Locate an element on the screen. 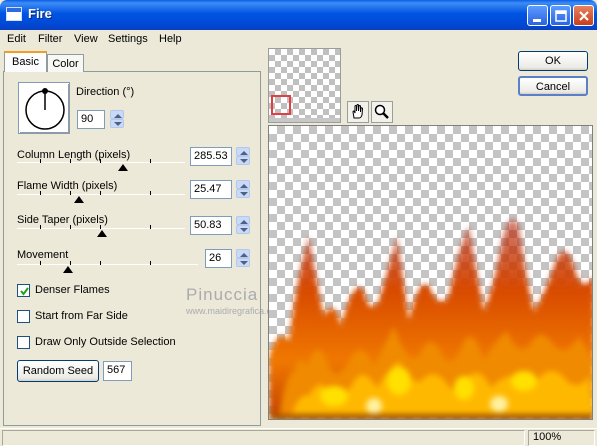 The width and height of the screenshot is (597, 446). zoom-tool-button is located at coordinates (382, 112).